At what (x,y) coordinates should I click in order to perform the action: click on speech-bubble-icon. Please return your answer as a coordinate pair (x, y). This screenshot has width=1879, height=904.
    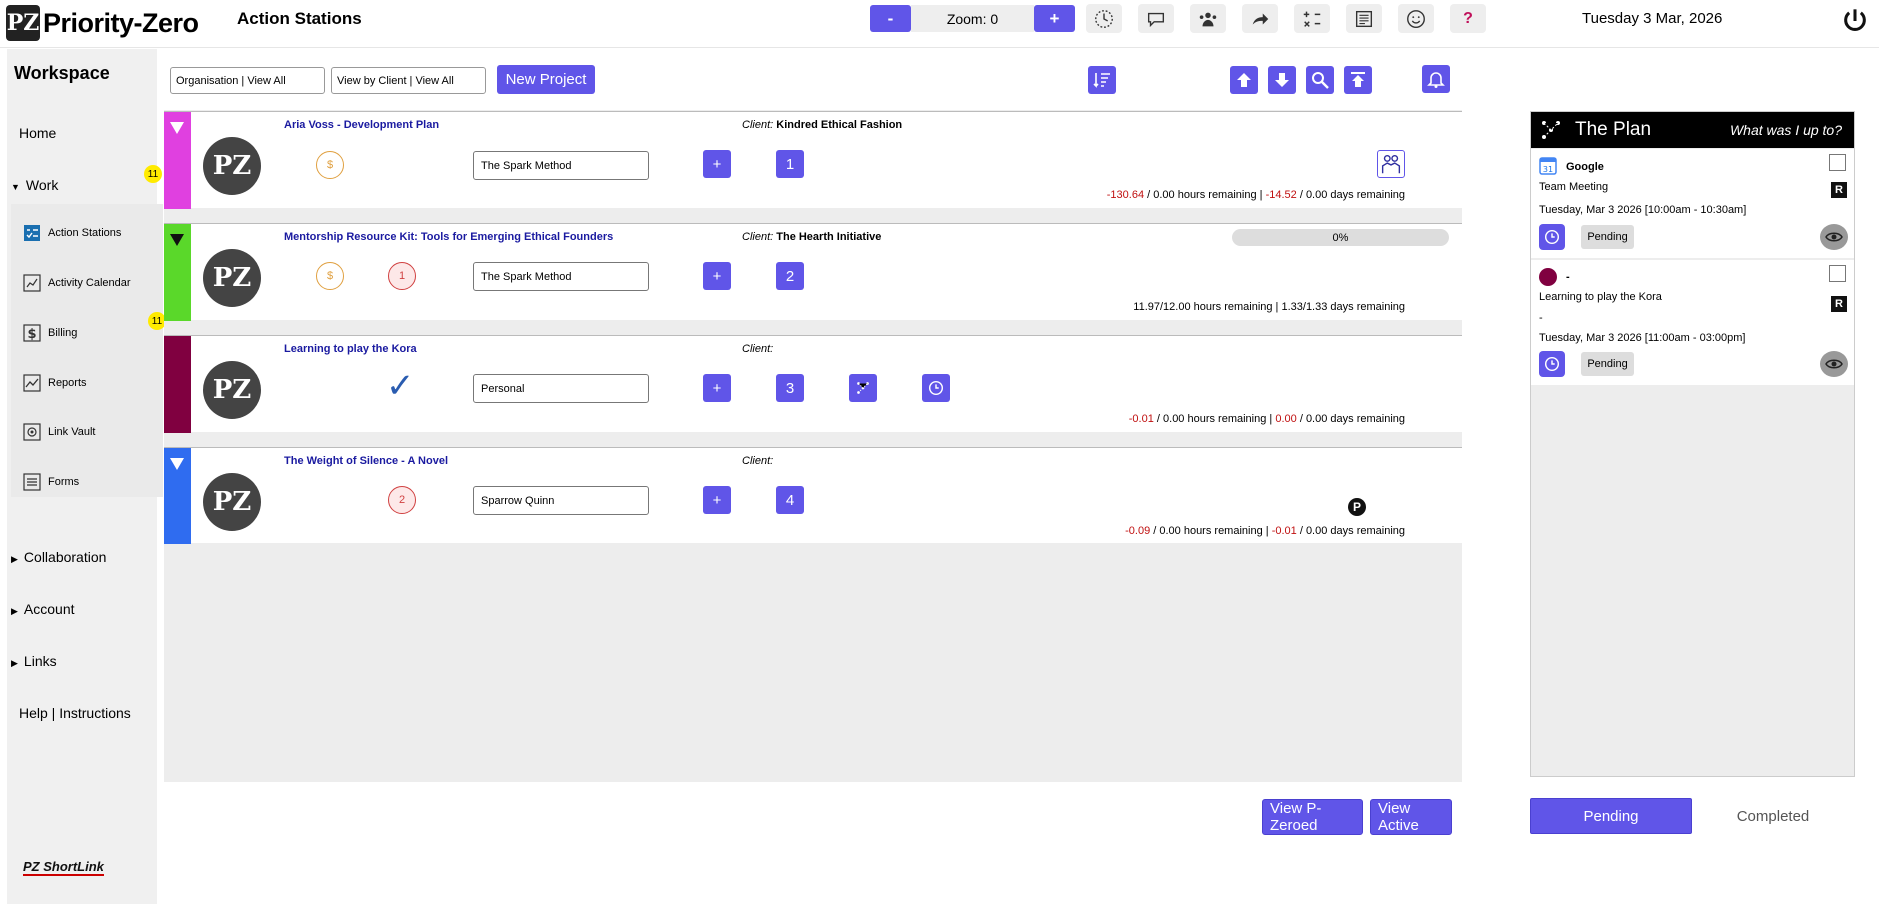
    Looking at the image, I should click on (1156, 18).